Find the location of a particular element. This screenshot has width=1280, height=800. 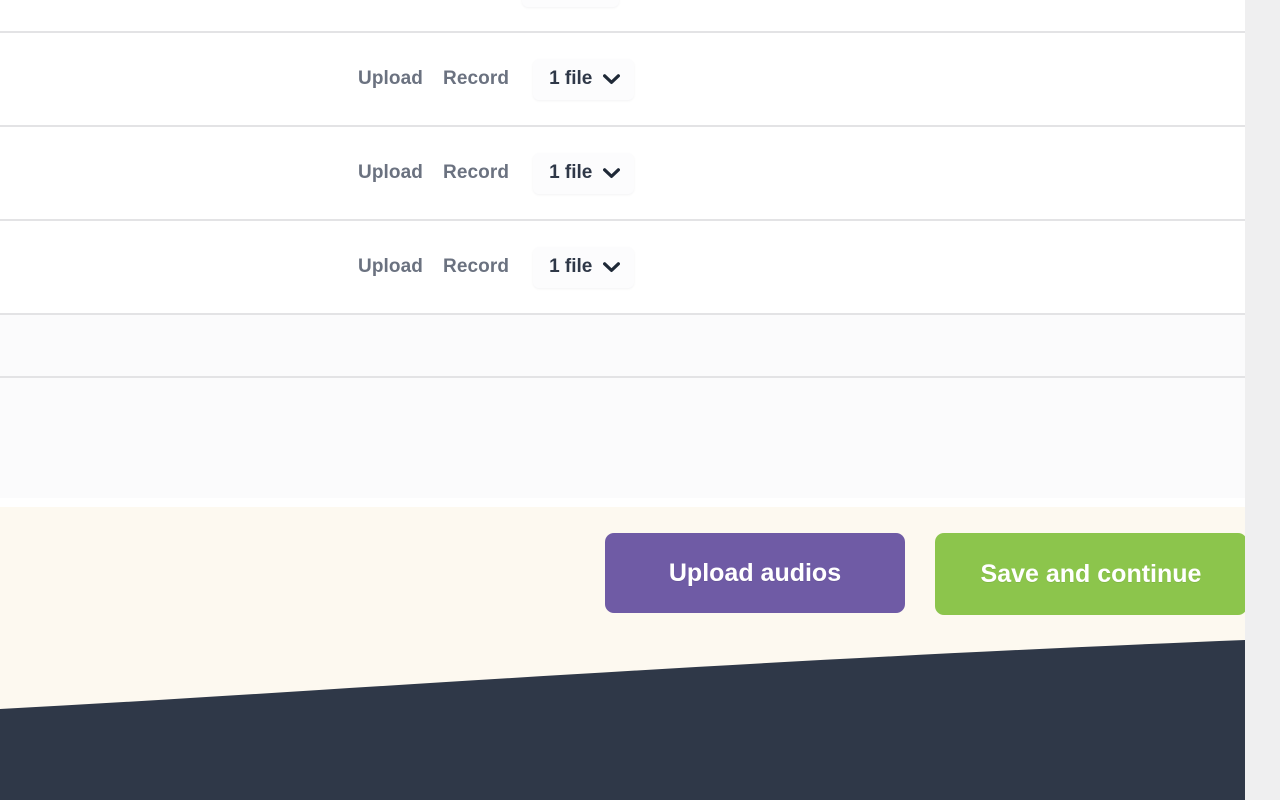

action-button-group: Upload audios Save and continue is located at coordinates (622, 578).